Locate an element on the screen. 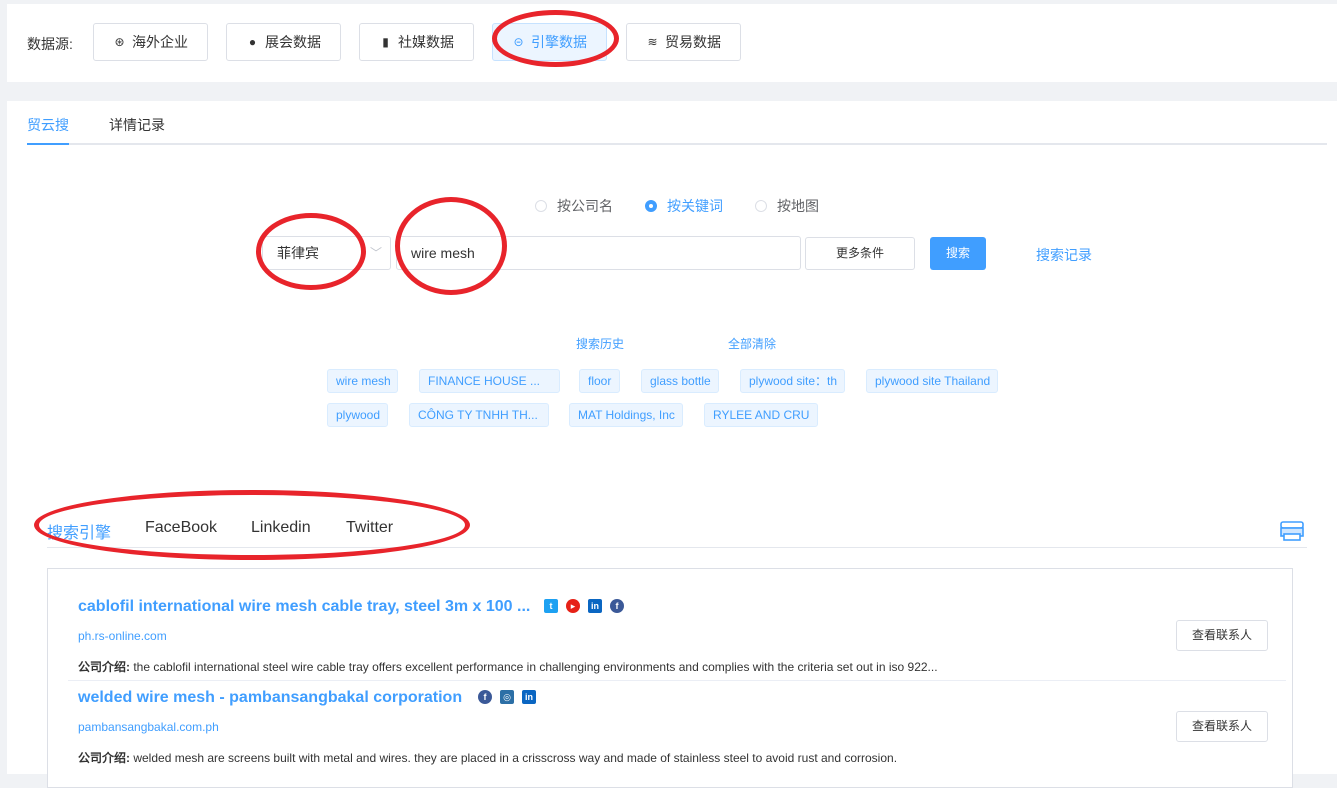 The image size is (1337, 788). instagram-icon: ◎ is located at coordinates (507, 697).